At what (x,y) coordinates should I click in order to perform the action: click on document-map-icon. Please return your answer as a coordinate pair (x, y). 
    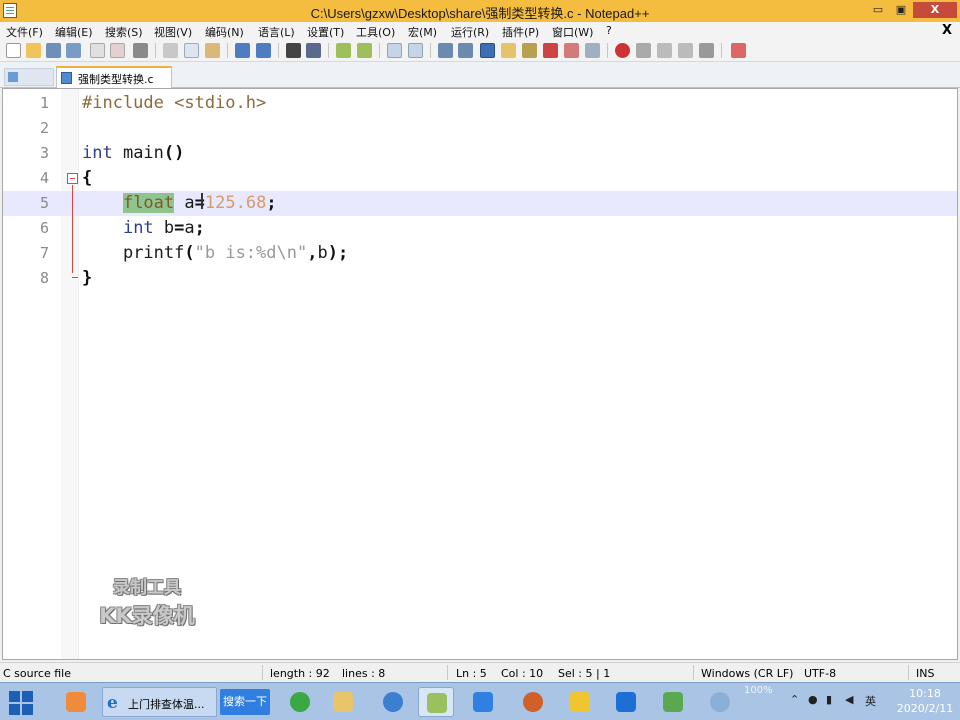
    Looking at the image, I should click on (529, 50).